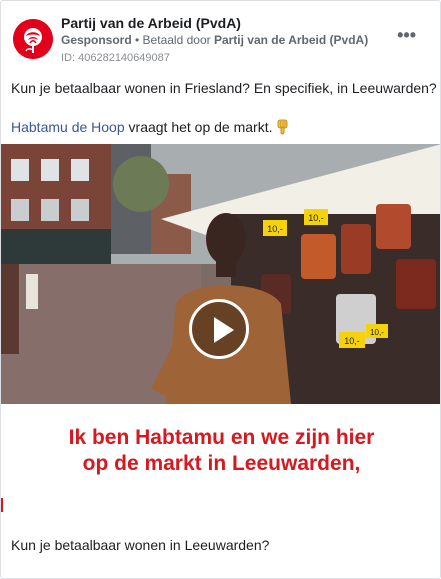 Image resolution: width=441 pixels, height=579 pixels. Describe the element at coordinates (221, 437) in the screenshot. I see `subtitle-line1: Ik ben Habtamu en we zijn hier` at that location.